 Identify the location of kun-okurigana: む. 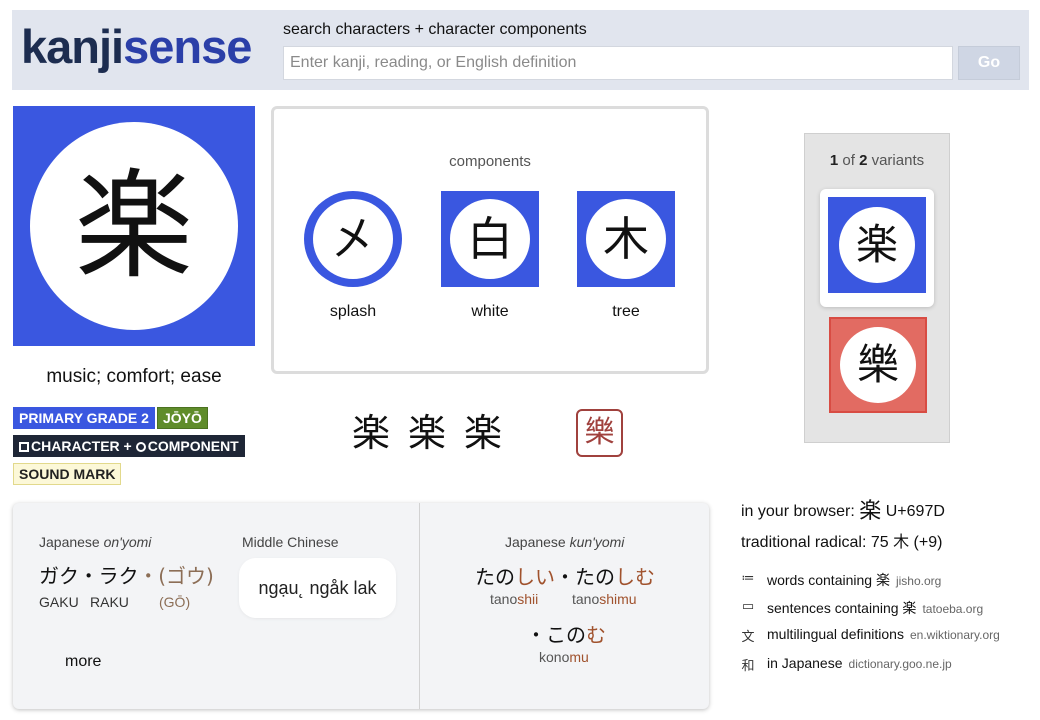
(596, 635).